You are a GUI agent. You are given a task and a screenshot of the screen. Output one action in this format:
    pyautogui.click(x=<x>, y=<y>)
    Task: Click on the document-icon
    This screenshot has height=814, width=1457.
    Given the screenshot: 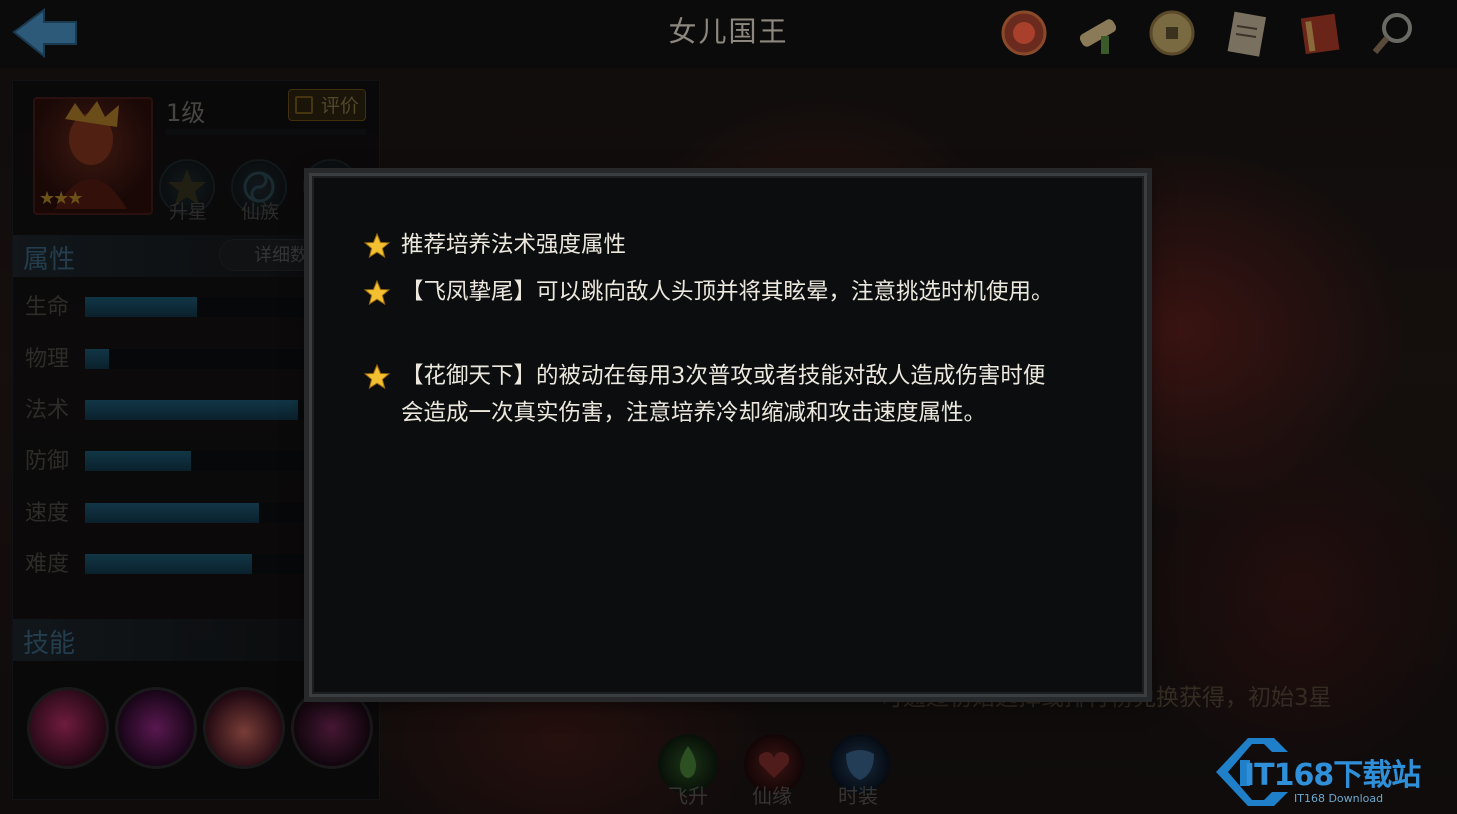 What is the action you would take?
    pyautogui.click(x=1247, y=34)
    